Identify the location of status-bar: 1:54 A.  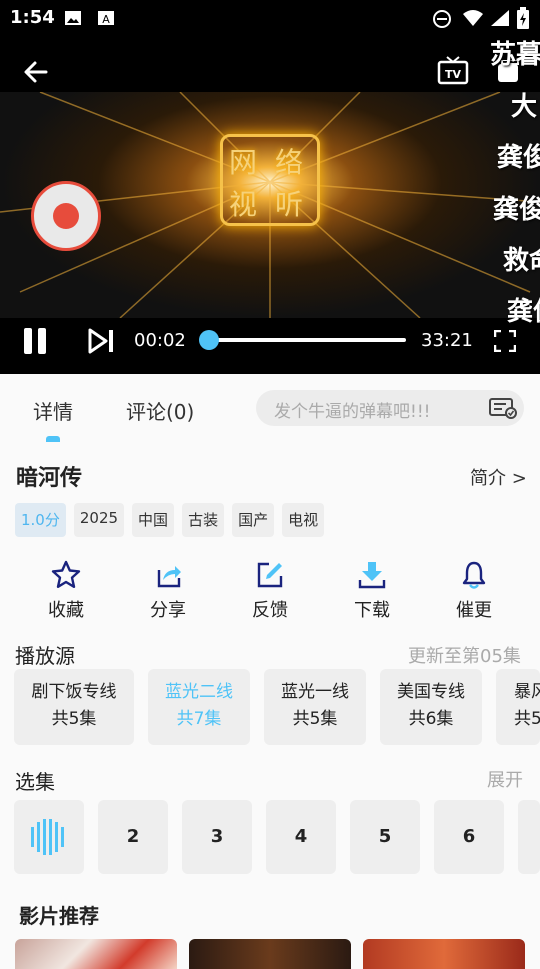
(270, 18).